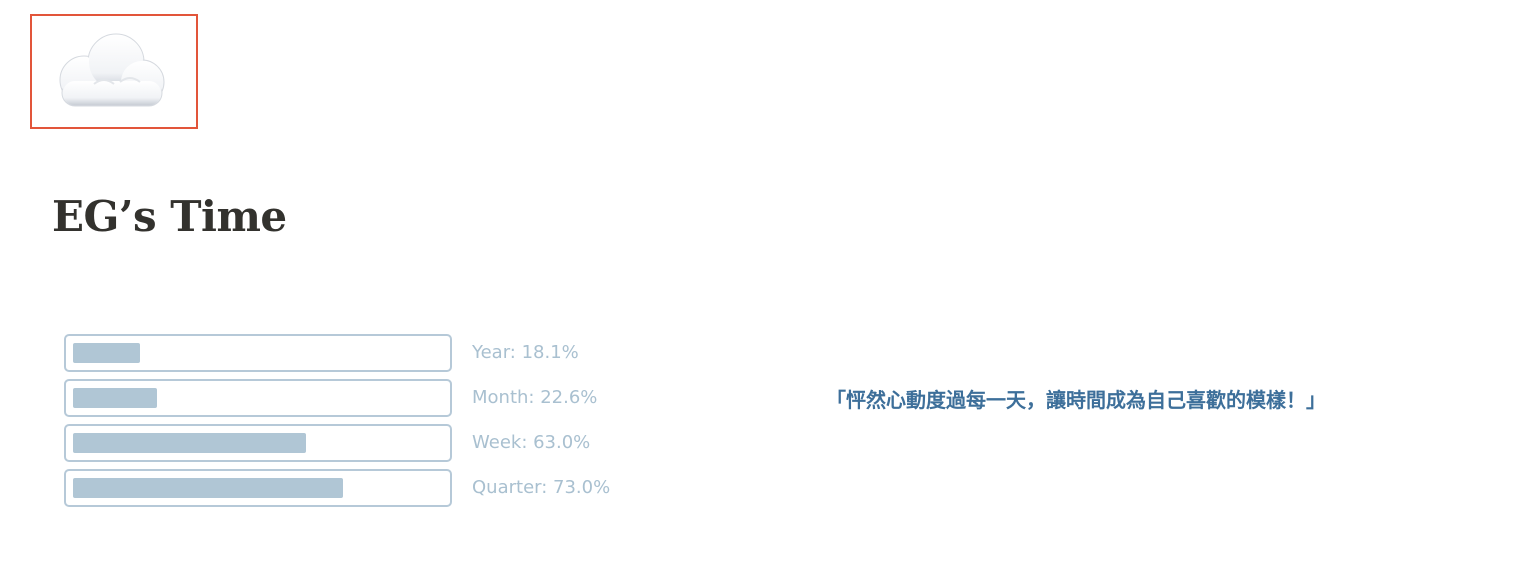  What do you see at coordinates (535, 397) in the screenshot?
I see `progress-label: Month: 22.6%` at bounding box center [535, 397].